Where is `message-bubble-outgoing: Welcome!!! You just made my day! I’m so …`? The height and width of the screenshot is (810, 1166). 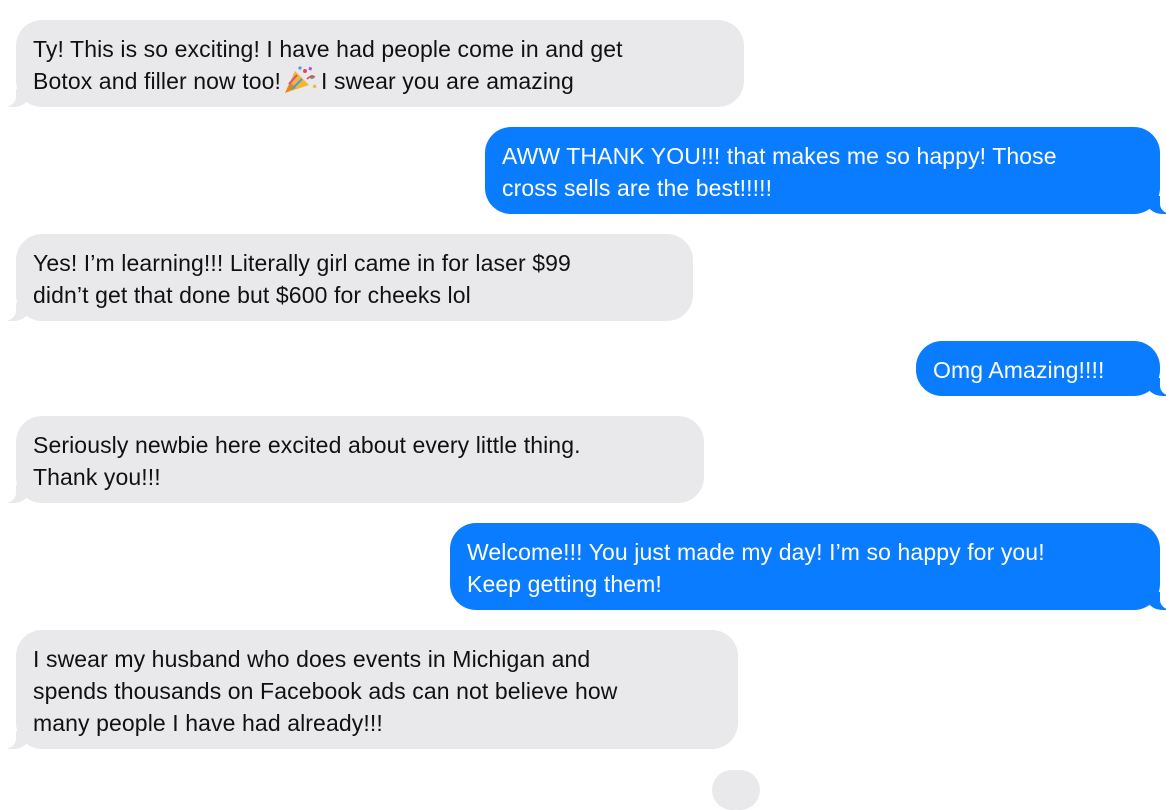
message-bubble-outgoing: Welcome!!! You just made my day! I’m so … is located at coordinates (808, 566).